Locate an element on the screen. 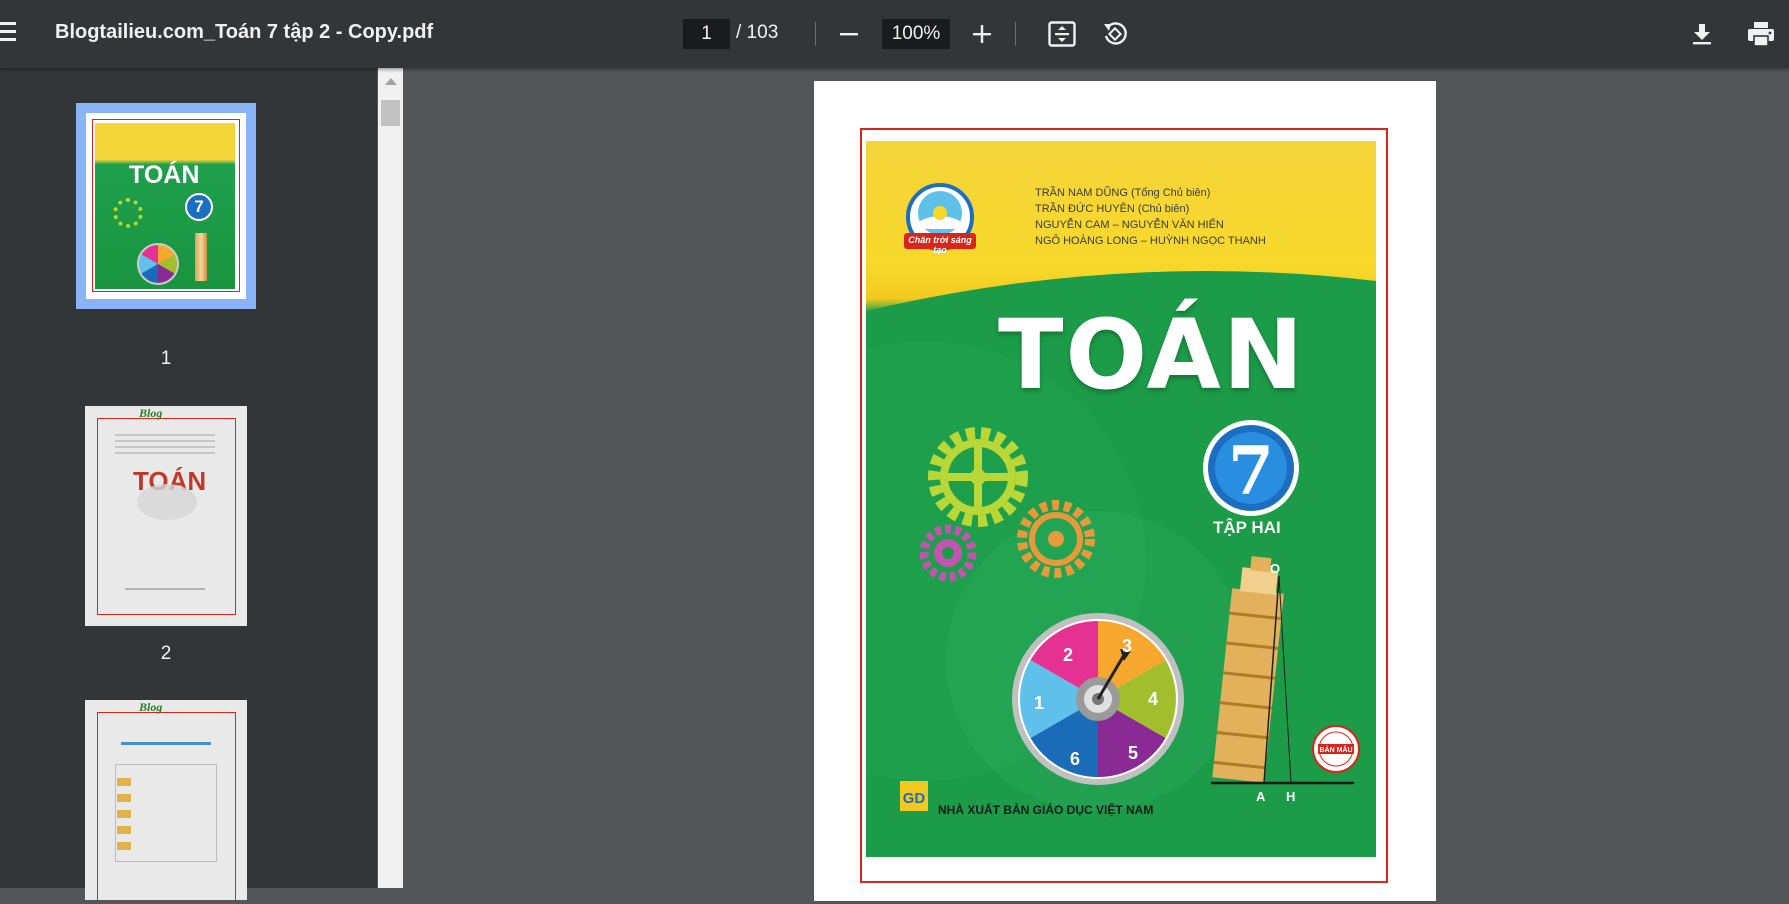 Image resolution: width=1789 pixels, height=904 pixels. thumbnail-grade-badge: 7 is located at coordinates (199, 207).